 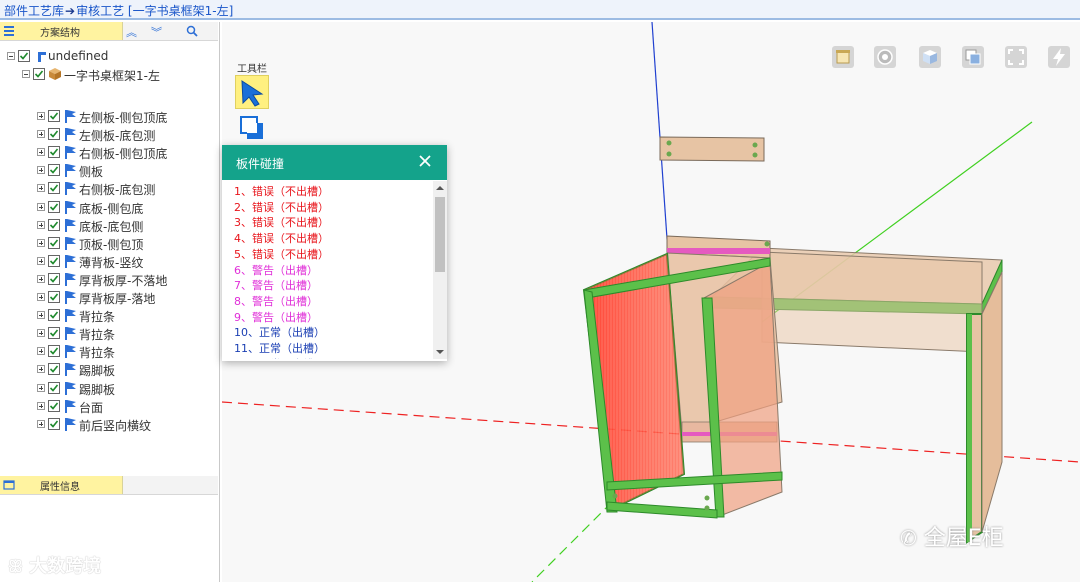 What do you see at coordinates (281, 191) in the screenshot?
I see `collision-item: 1、错误（不出槽）` at bounding box center [281, 191].